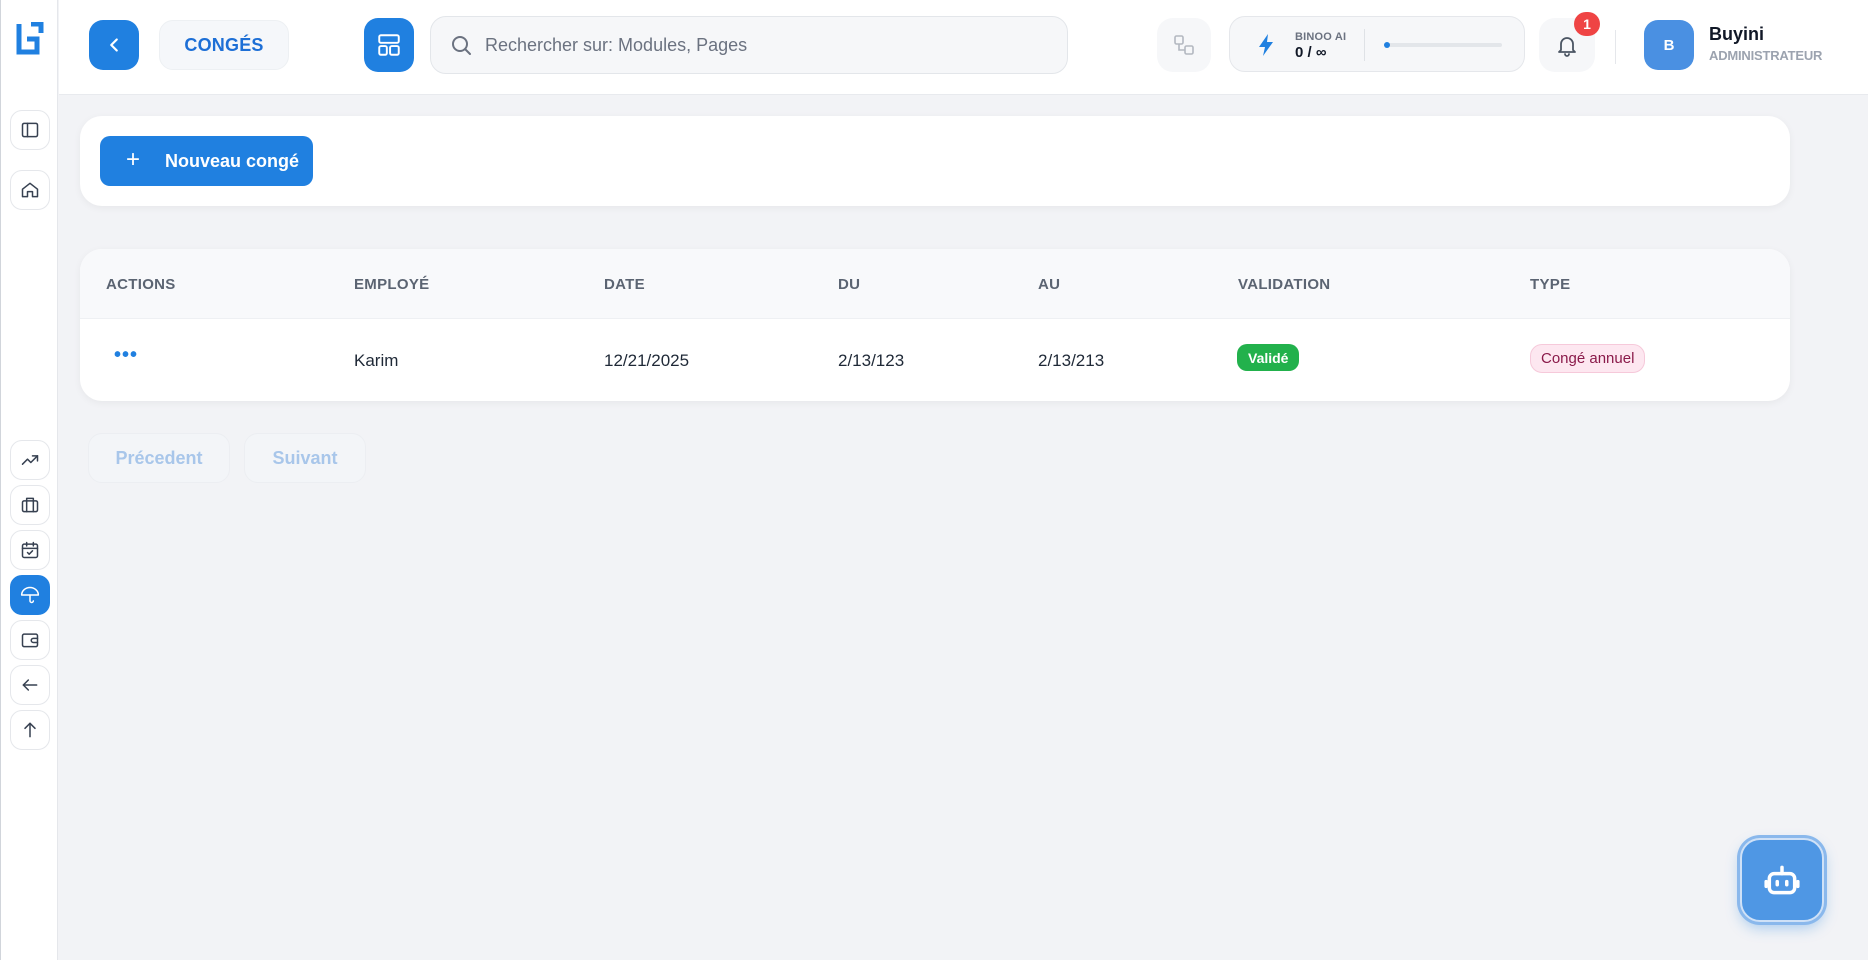 The height and width of the screenshot is (960, 1868). I want to click on sidebar-item-up, so click(30, 730).